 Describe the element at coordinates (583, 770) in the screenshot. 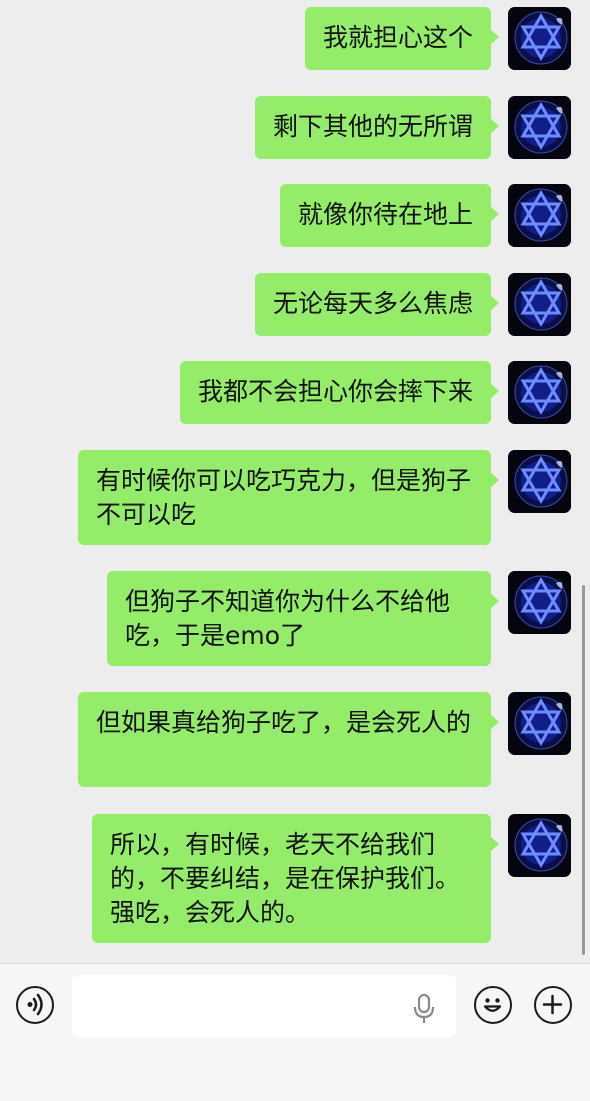

I see `scrollbar` at that location.